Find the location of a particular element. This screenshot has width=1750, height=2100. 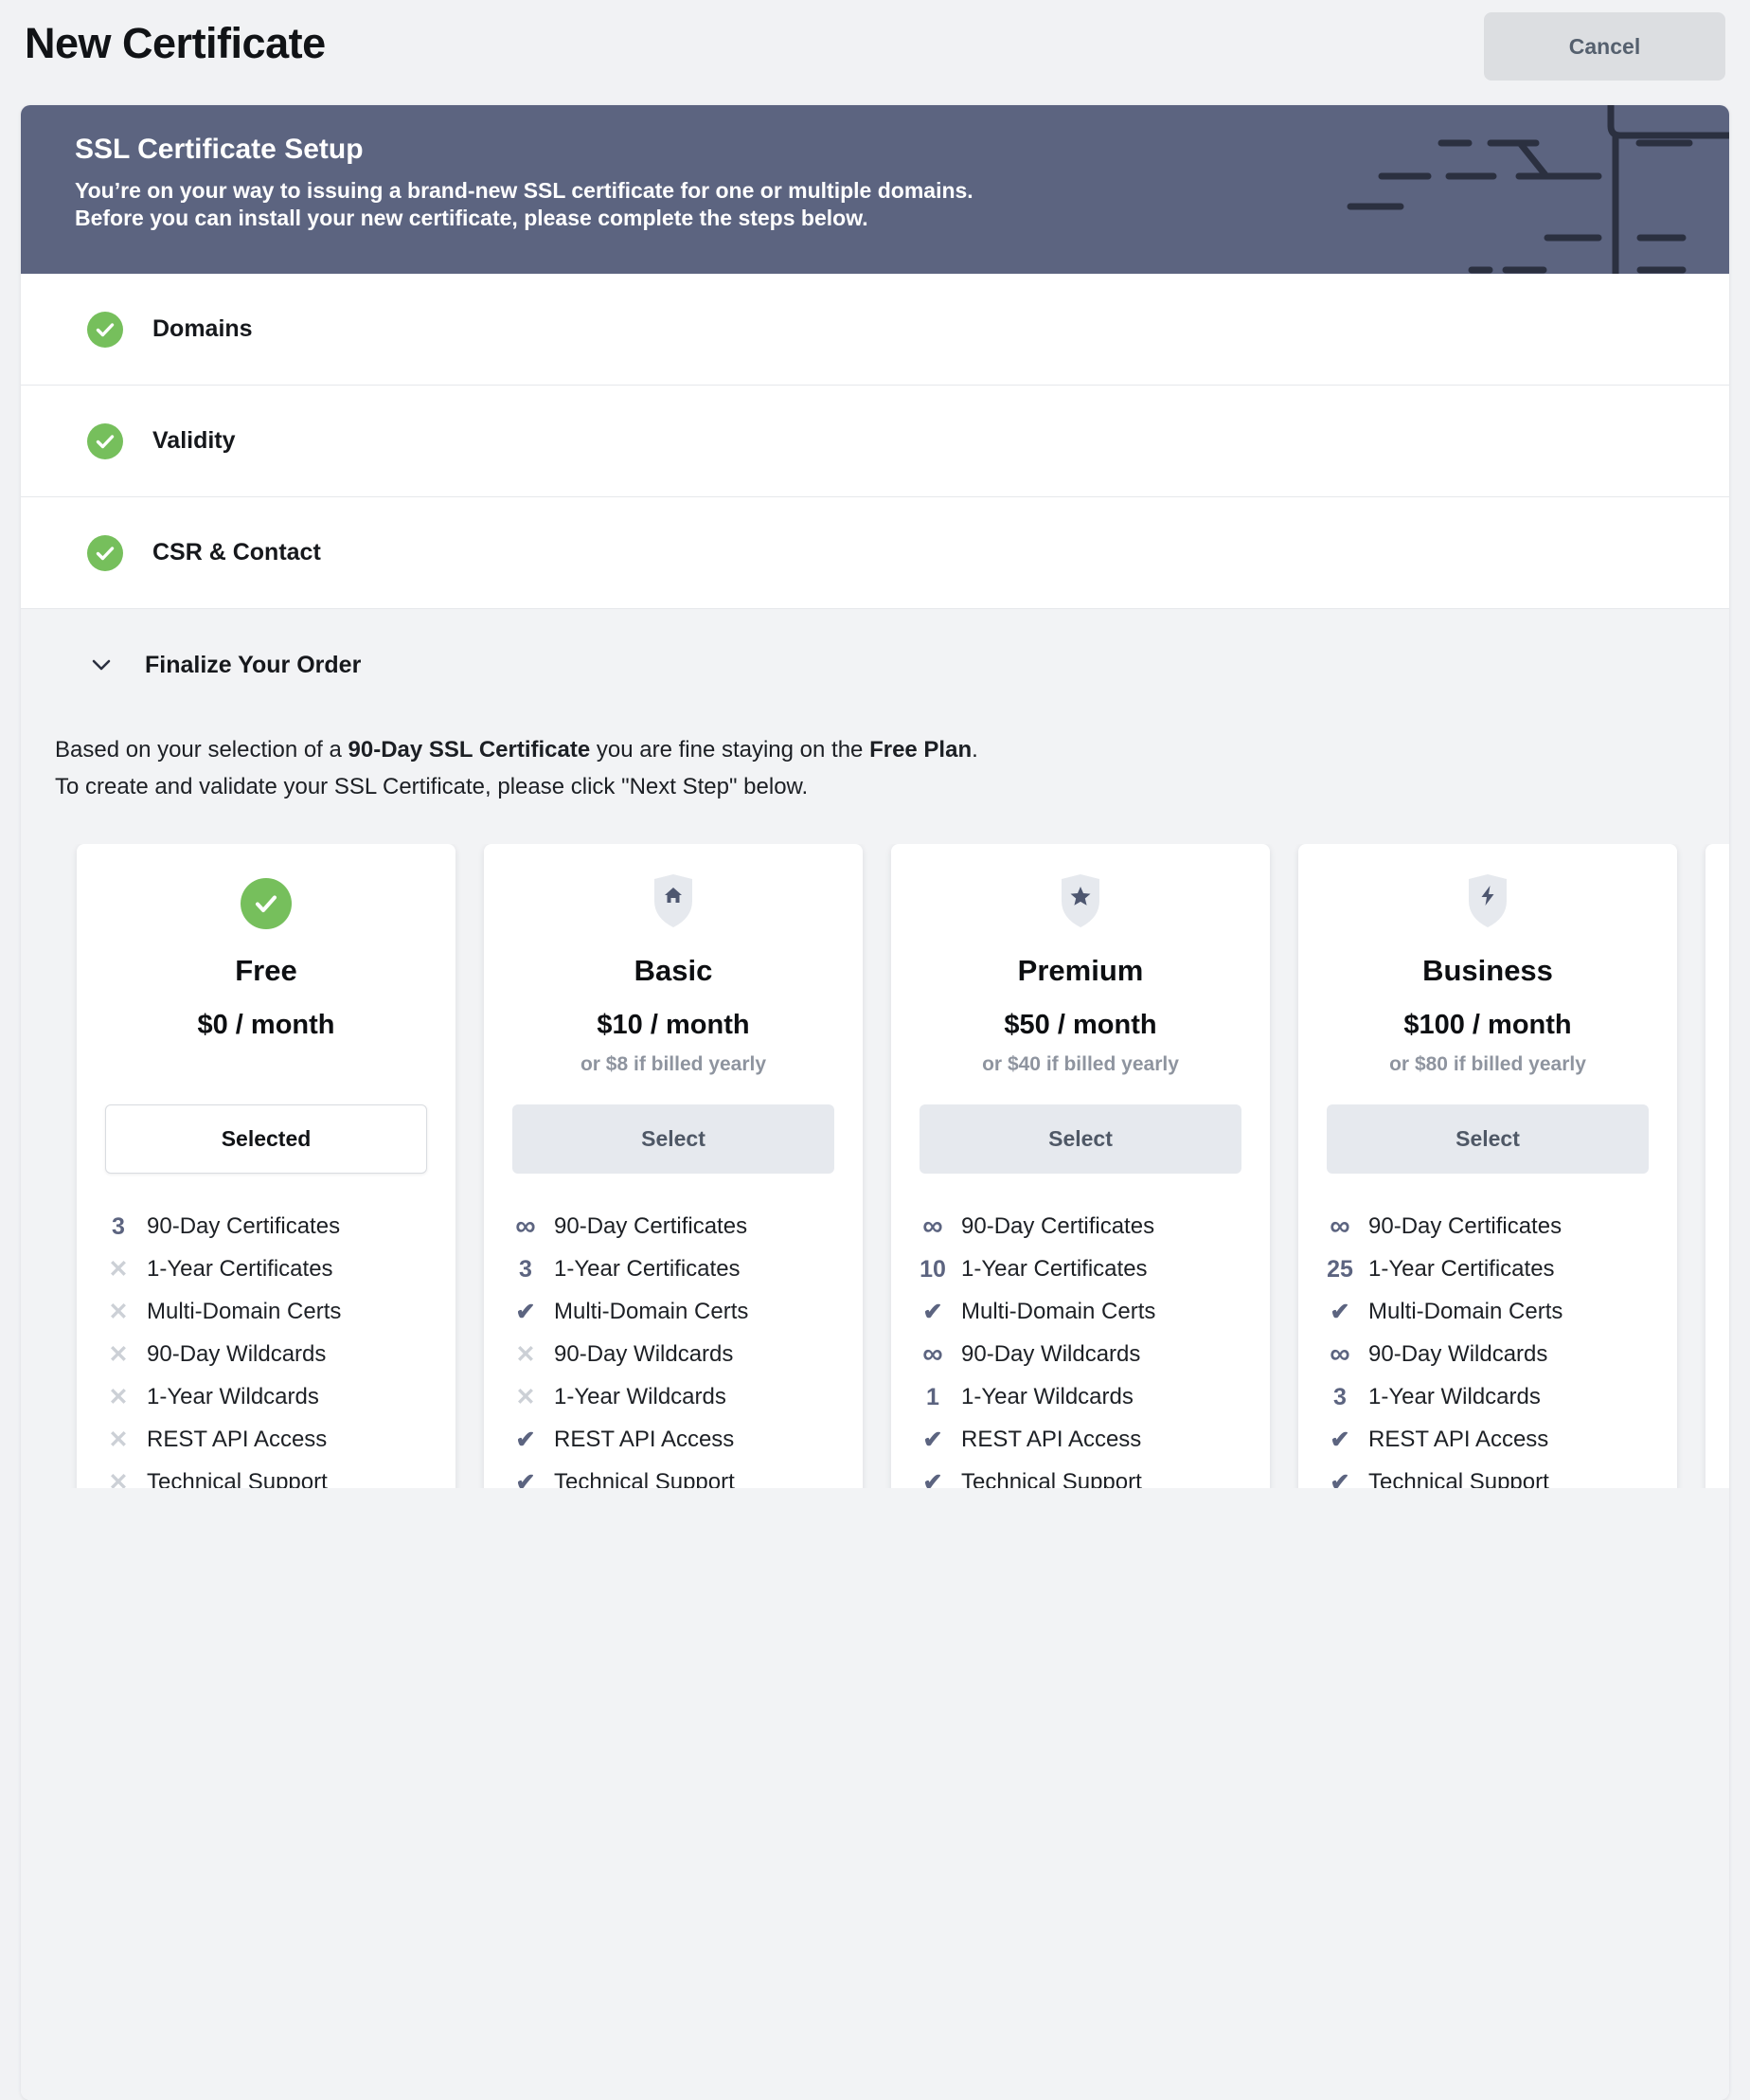

plan-feature-row: ∞ 90-Day Wildcards is located at coordinates (1488, 1355).